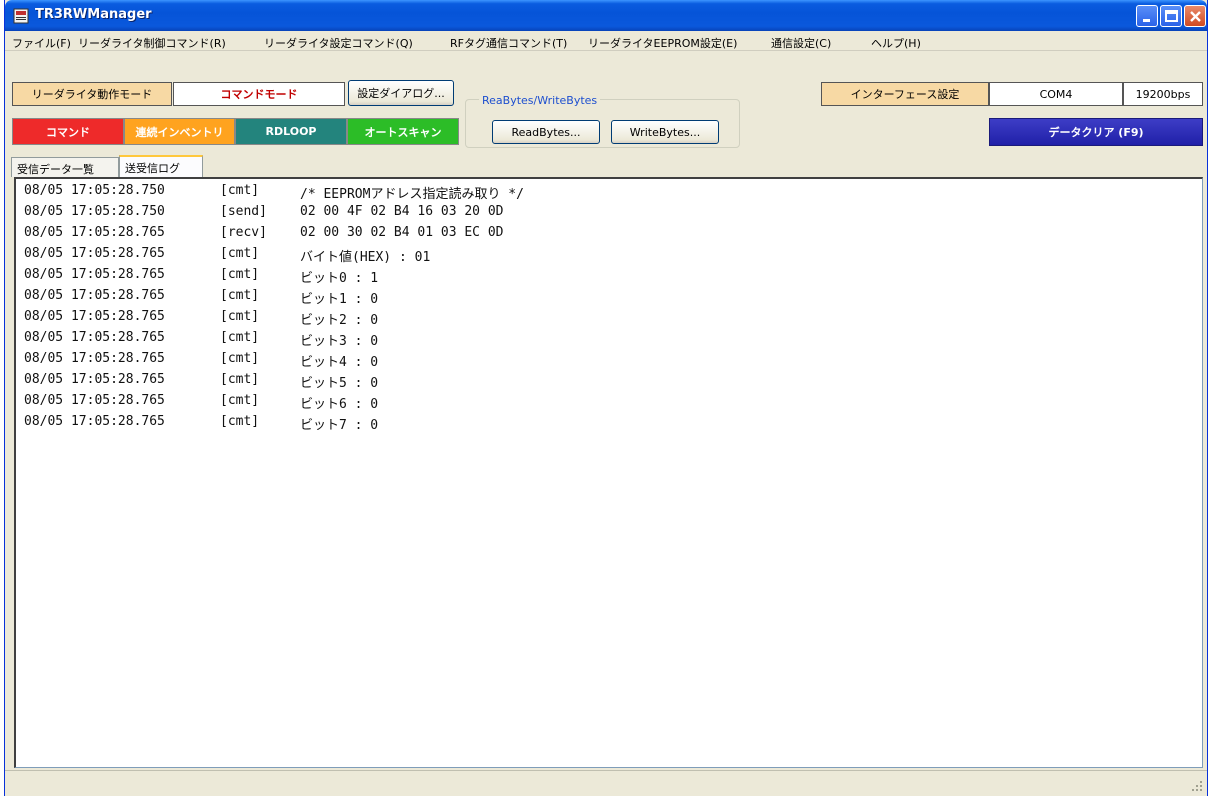 The image size is (1208, 796). What do you see at coordinates (21, 16) in the screenshot?
I see `app-icon` at bounding box center [21, 16].